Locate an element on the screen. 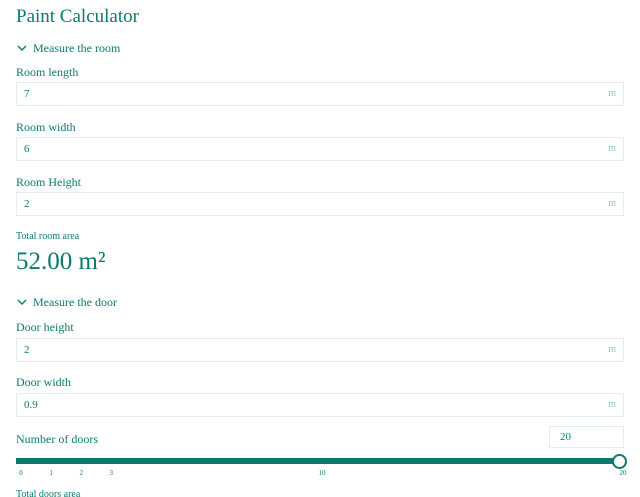  slider-tick-label: 3 is located at coordinates (111, 473).